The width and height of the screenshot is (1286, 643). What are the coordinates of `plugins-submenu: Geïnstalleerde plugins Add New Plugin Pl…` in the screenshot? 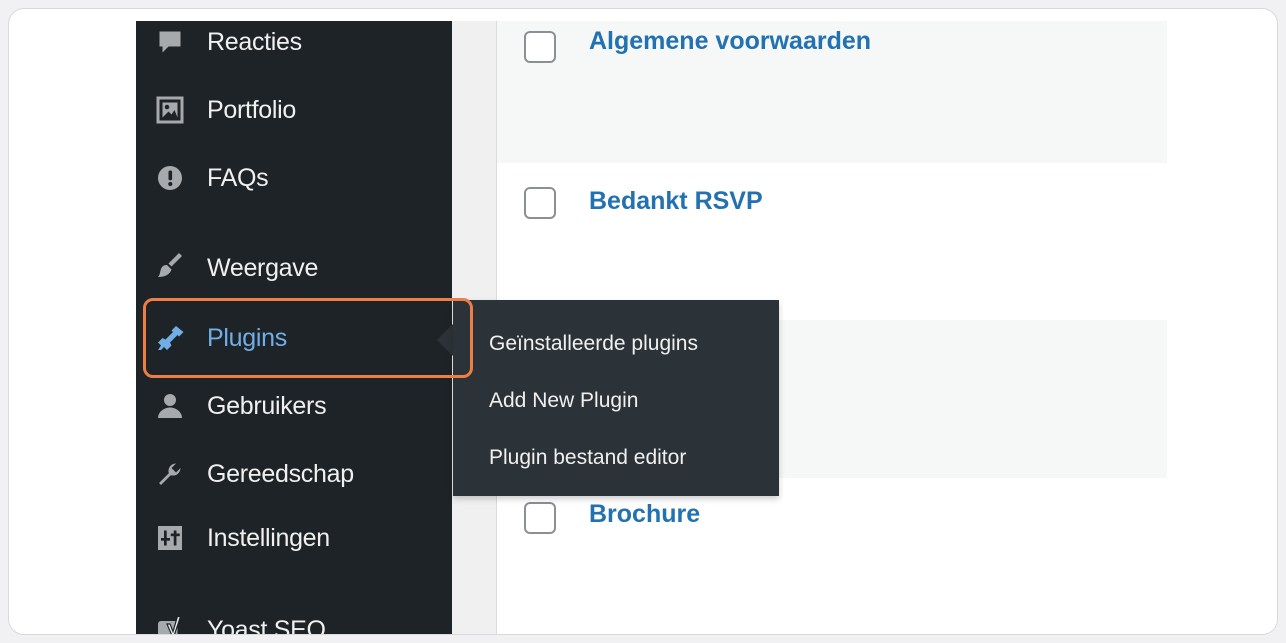 It's located at (616, 398).